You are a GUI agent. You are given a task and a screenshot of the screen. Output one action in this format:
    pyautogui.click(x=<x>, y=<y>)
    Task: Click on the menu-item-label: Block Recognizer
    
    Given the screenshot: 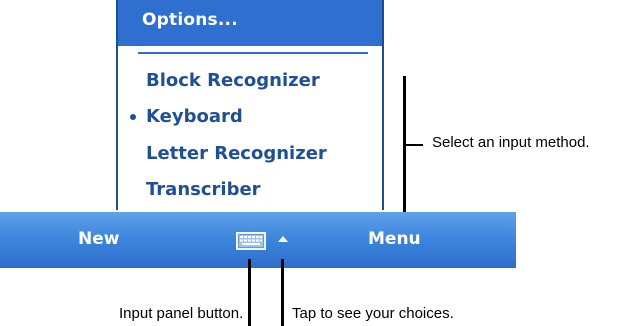 What is the action you would take?
    pyautogui.click(x=233, y=80)
    